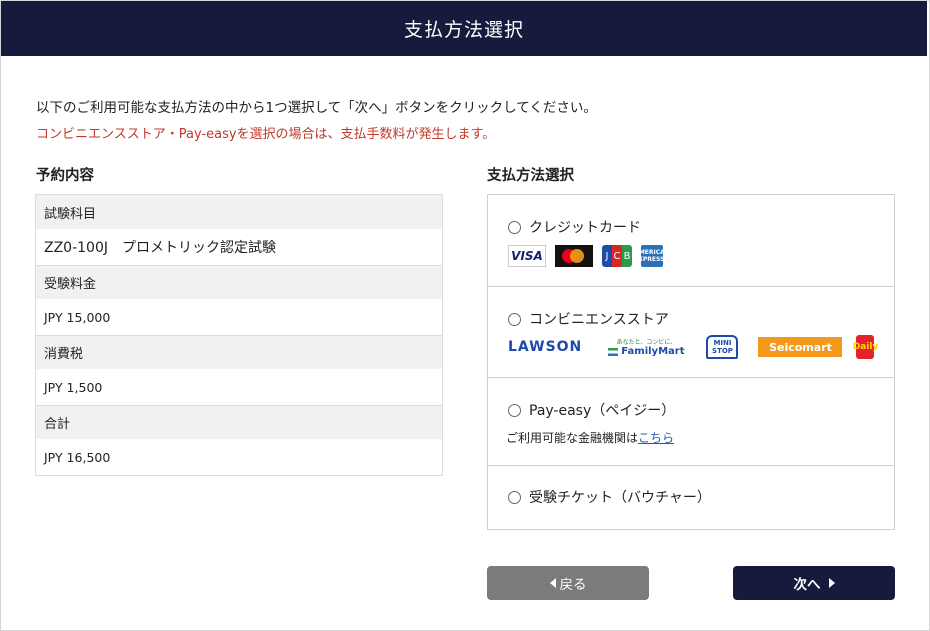 The width and height of the screenshot is (930, 631). What do you see at coordinates (831, 583) in the screenshot?
I see `triangle-right-icon` at bounding box center [831, 583].